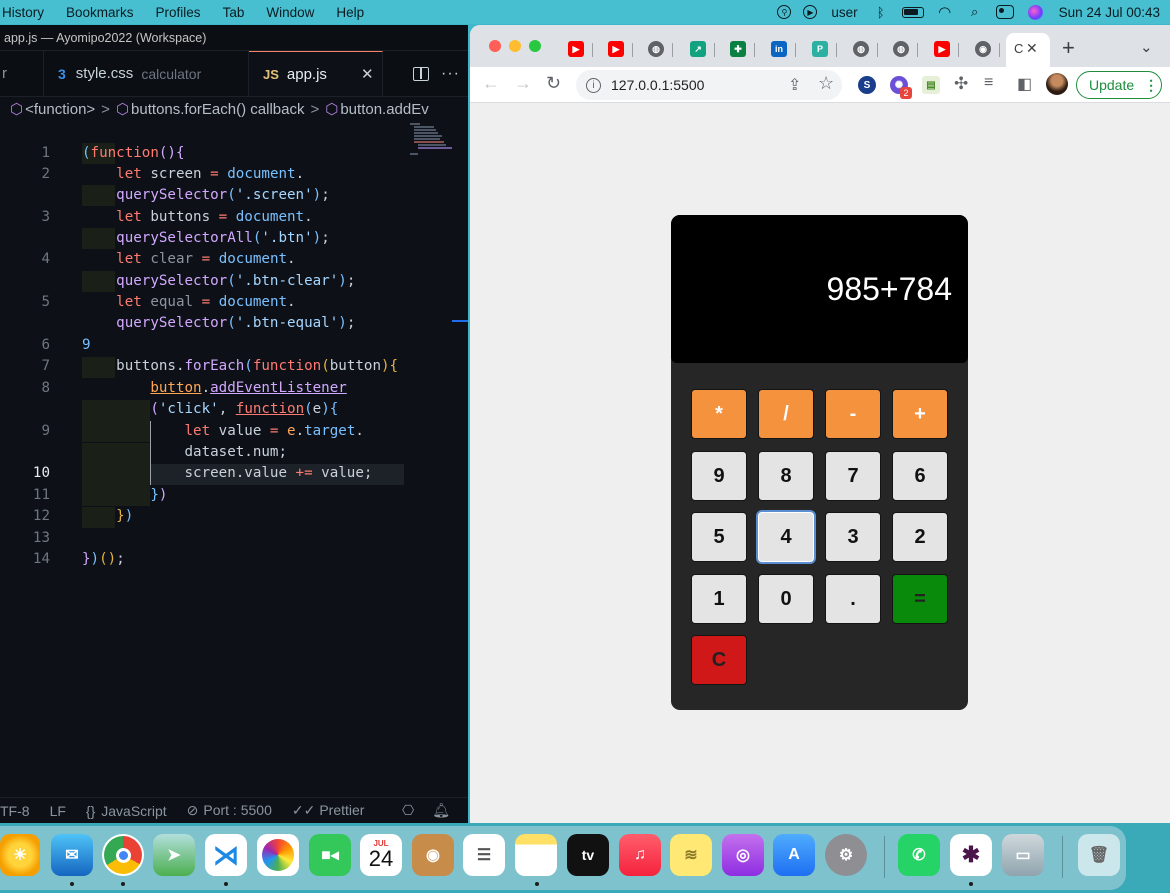  Describe the element at coordinates (640, 855) in the screenshot. I see `music-app-icon: ♫` at that location.